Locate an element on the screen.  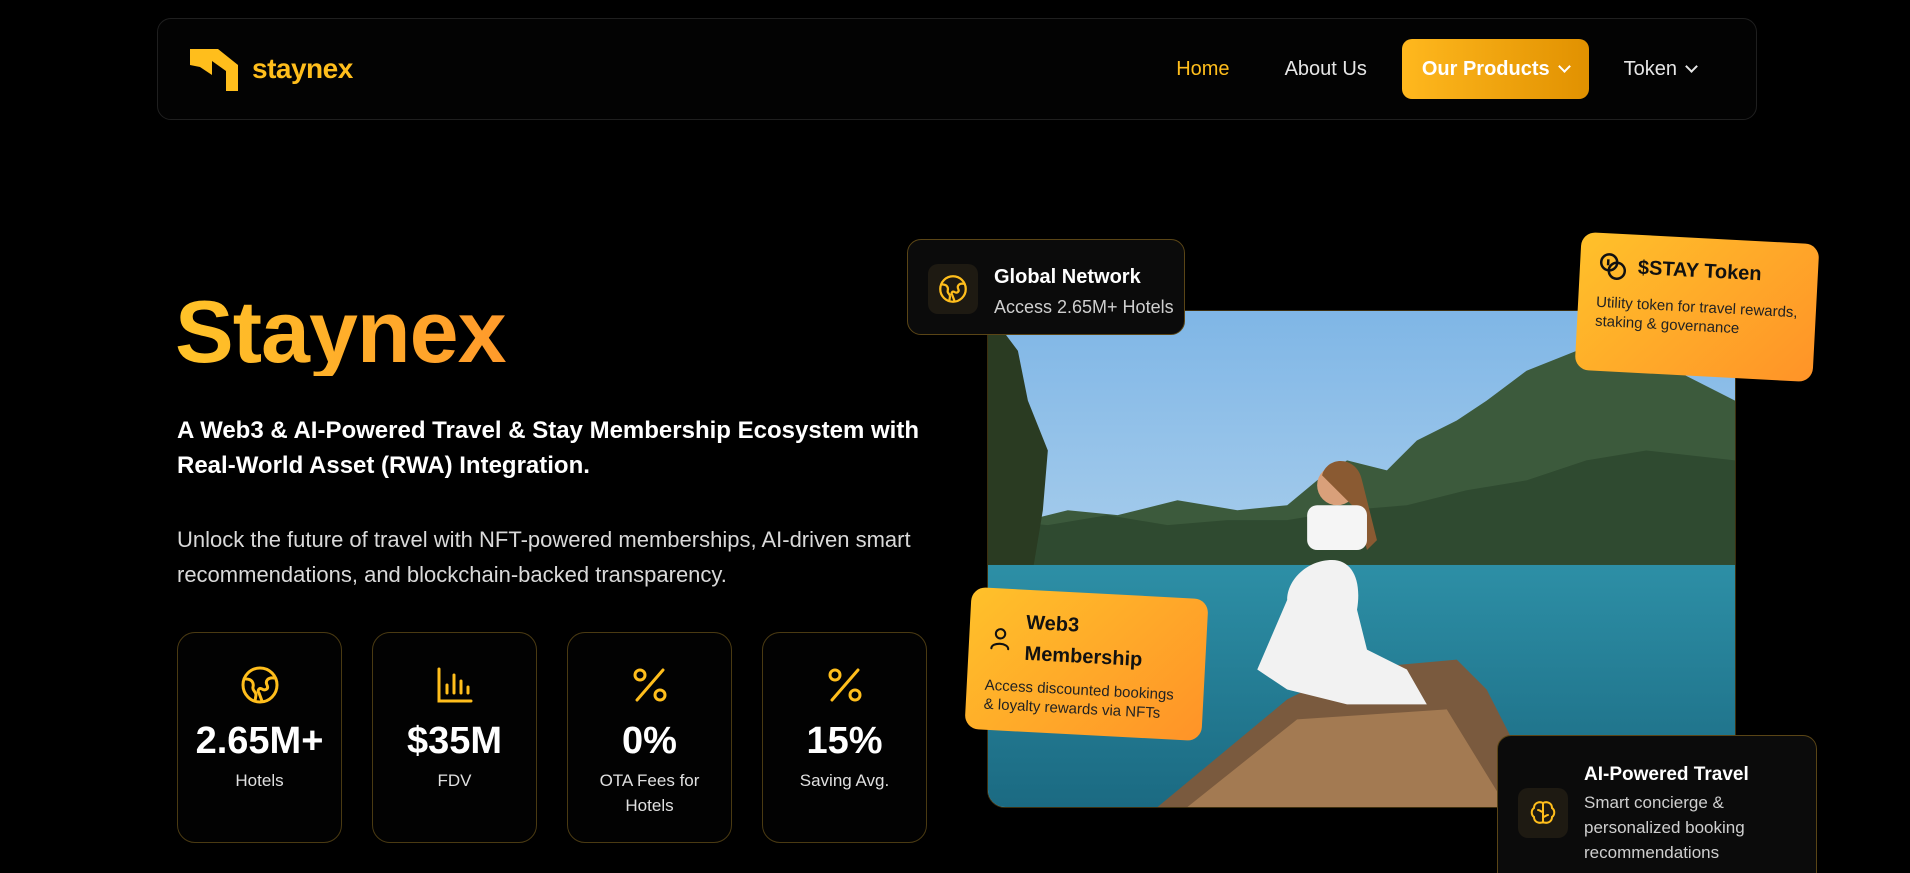
nav-our-products-button: Our Products is located at coordinates (1495, 69).